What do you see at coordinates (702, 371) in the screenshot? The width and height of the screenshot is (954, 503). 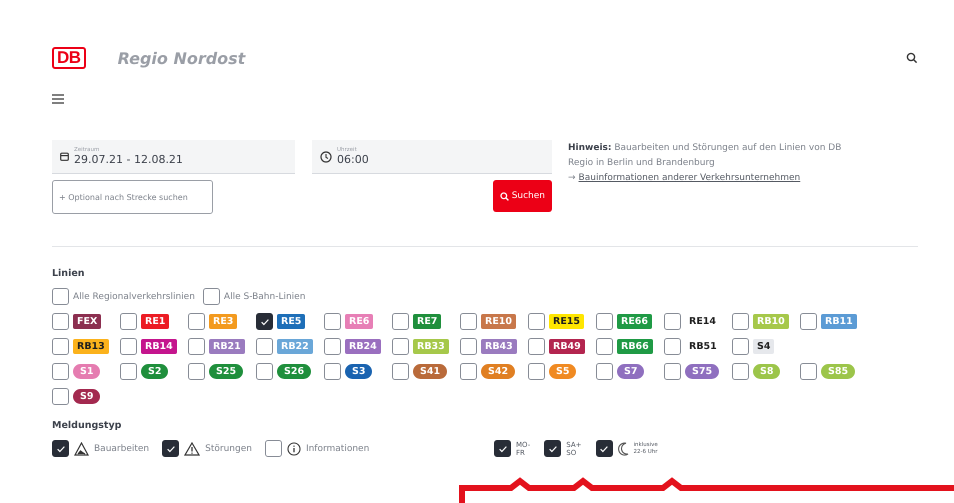 I see `line-badge: S75` at bounding box center [702, 371].